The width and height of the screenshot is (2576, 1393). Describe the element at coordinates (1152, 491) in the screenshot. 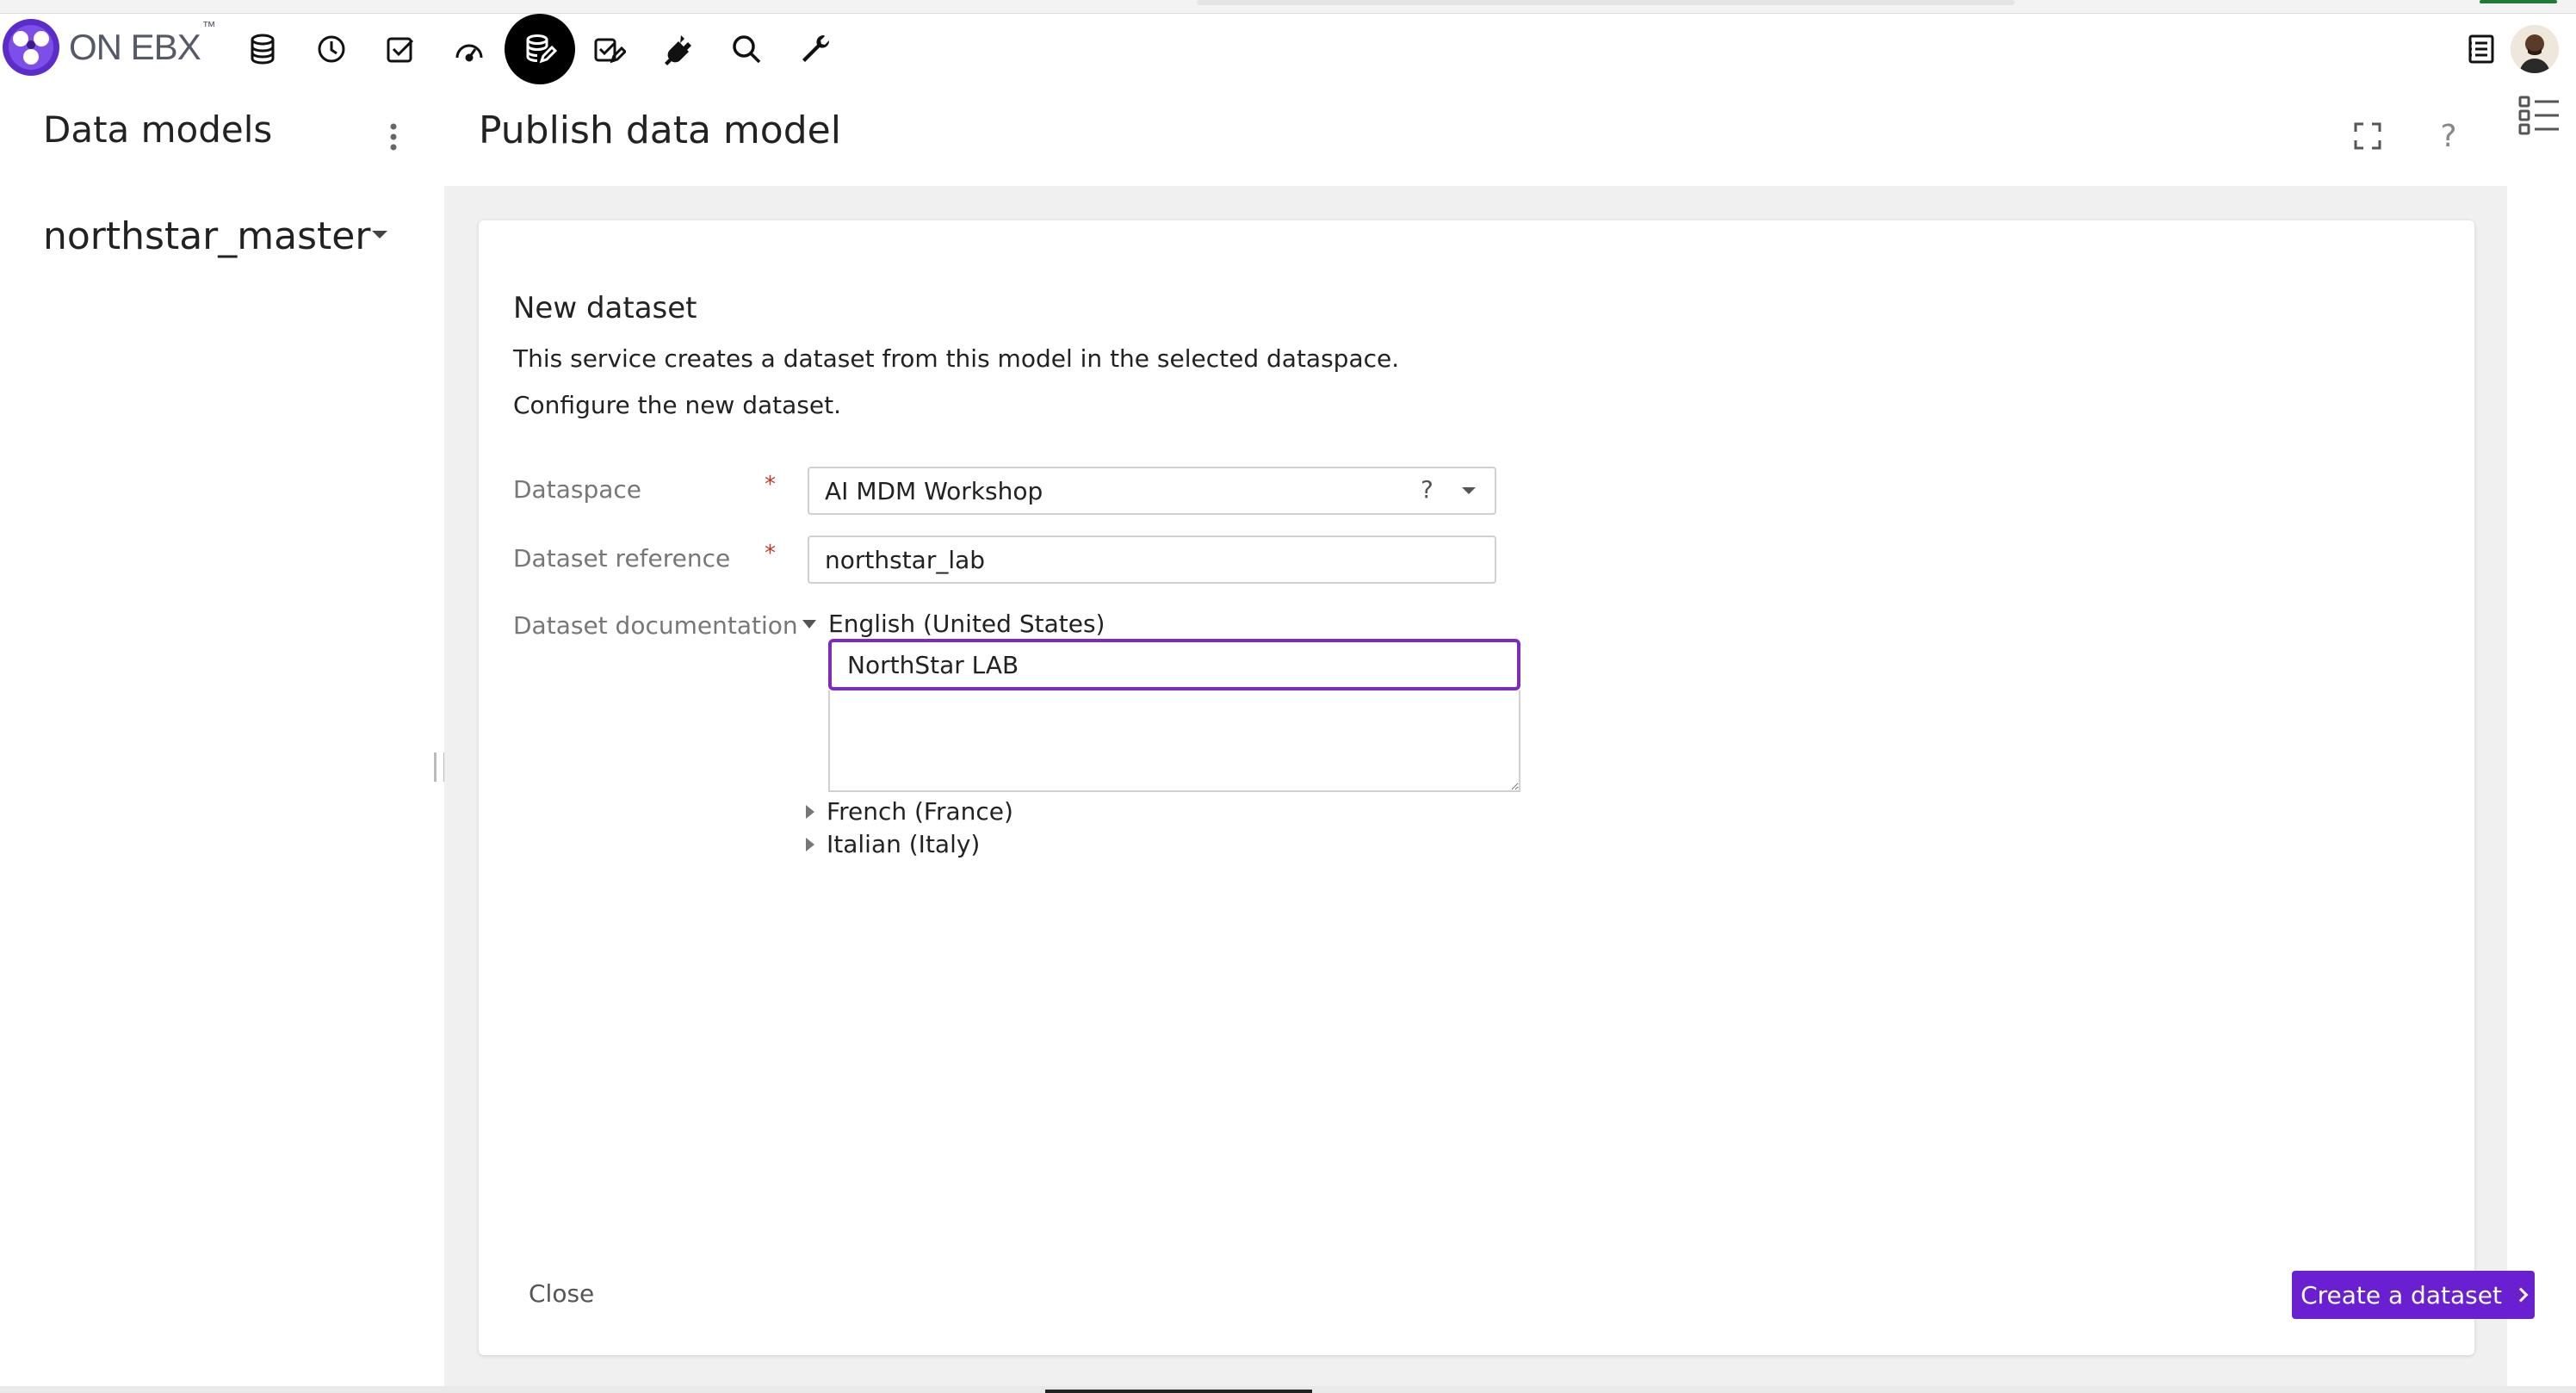

I see `dataspace-select: AI MDM Workshop ?` at that location.